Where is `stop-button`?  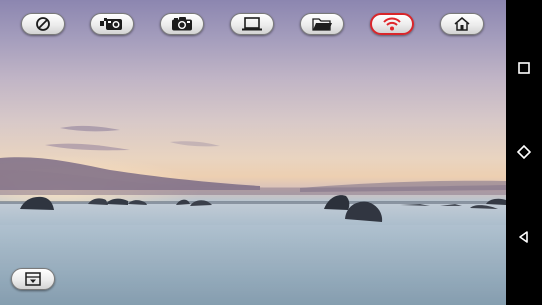
stop-button is located at coordinates (43, 24).